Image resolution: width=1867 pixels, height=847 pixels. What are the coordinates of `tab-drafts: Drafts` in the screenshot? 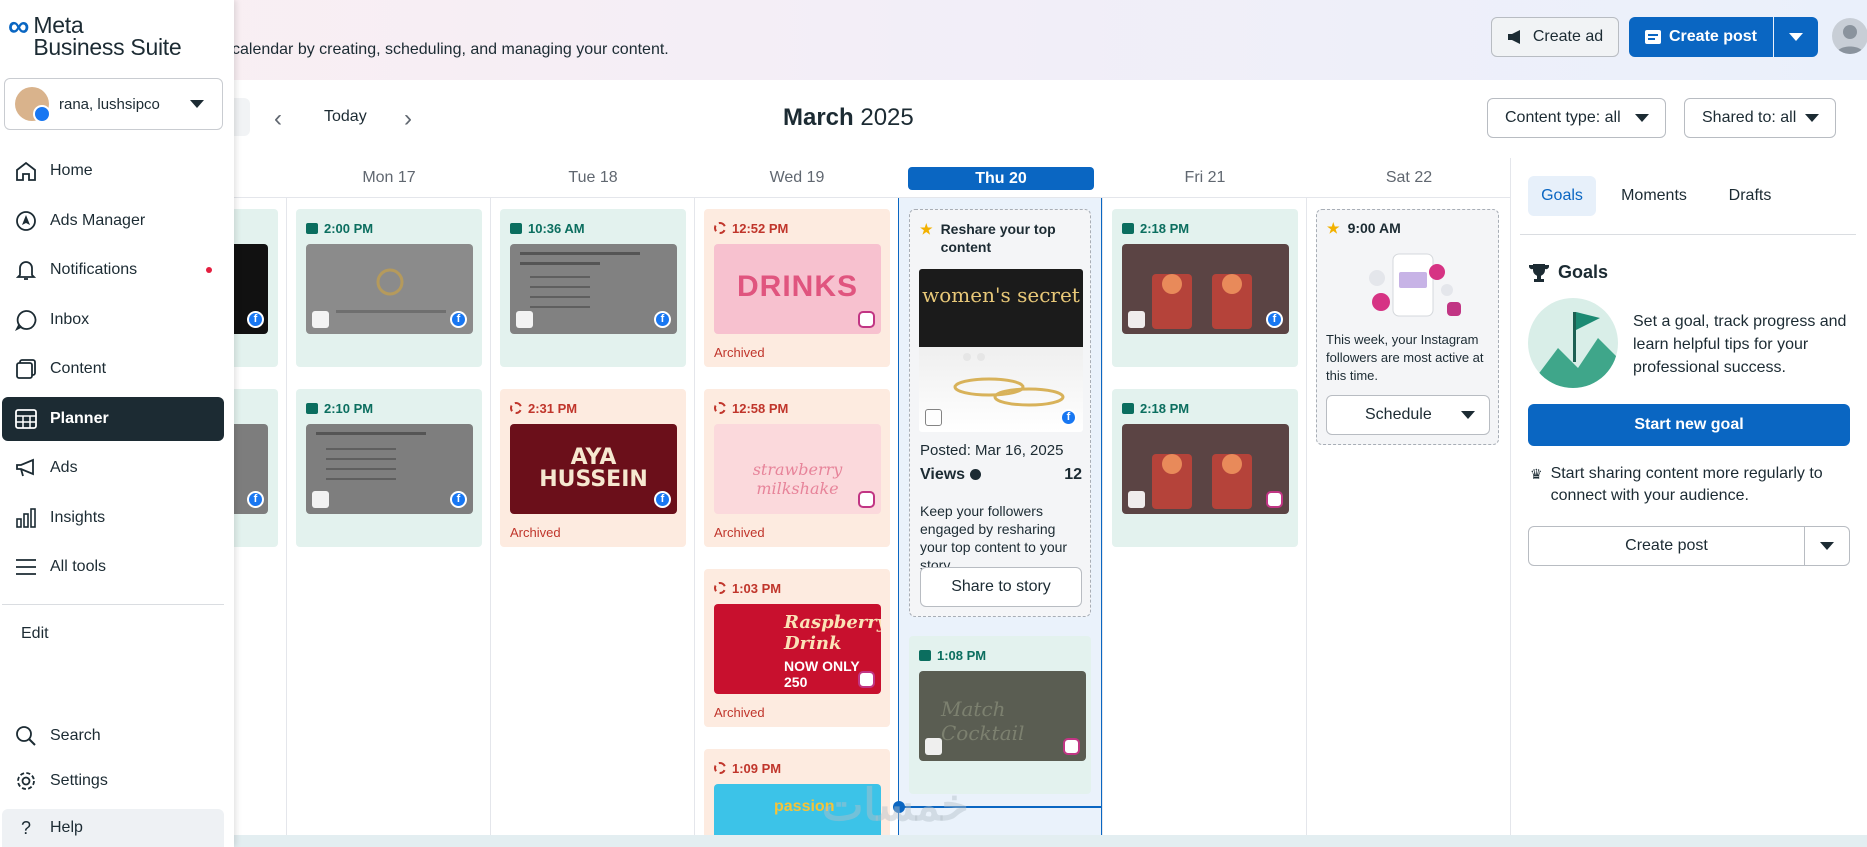 It's located at (1750, 196).